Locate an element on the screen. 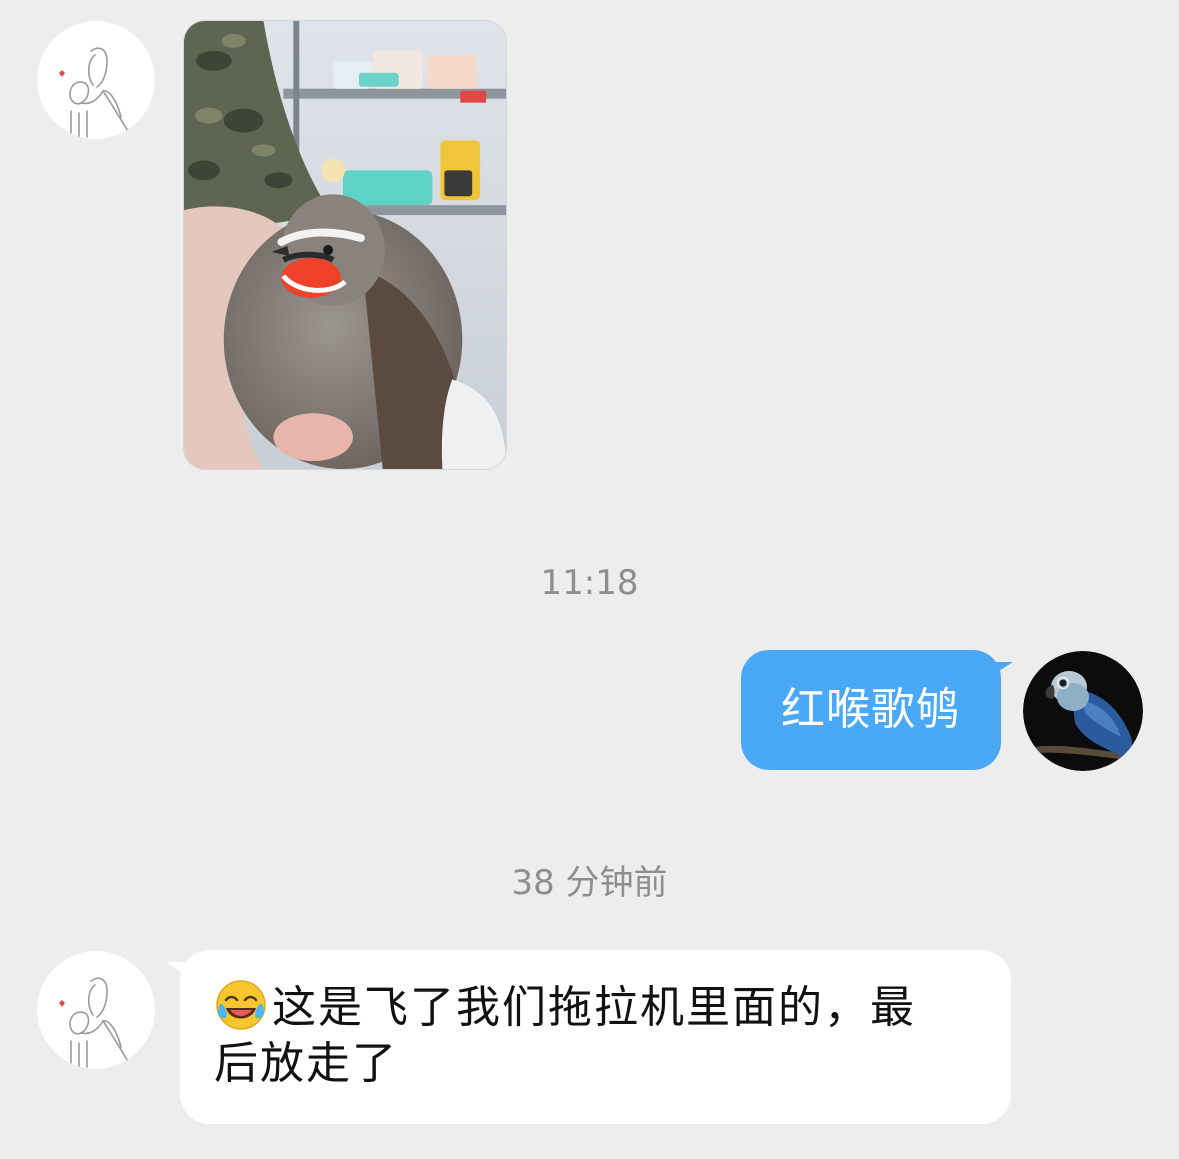 The height and width of the screenshot is (1159, 1179). outgoing-message-bubble: 红喉歌鸲 is located at coordinates (871, 710).